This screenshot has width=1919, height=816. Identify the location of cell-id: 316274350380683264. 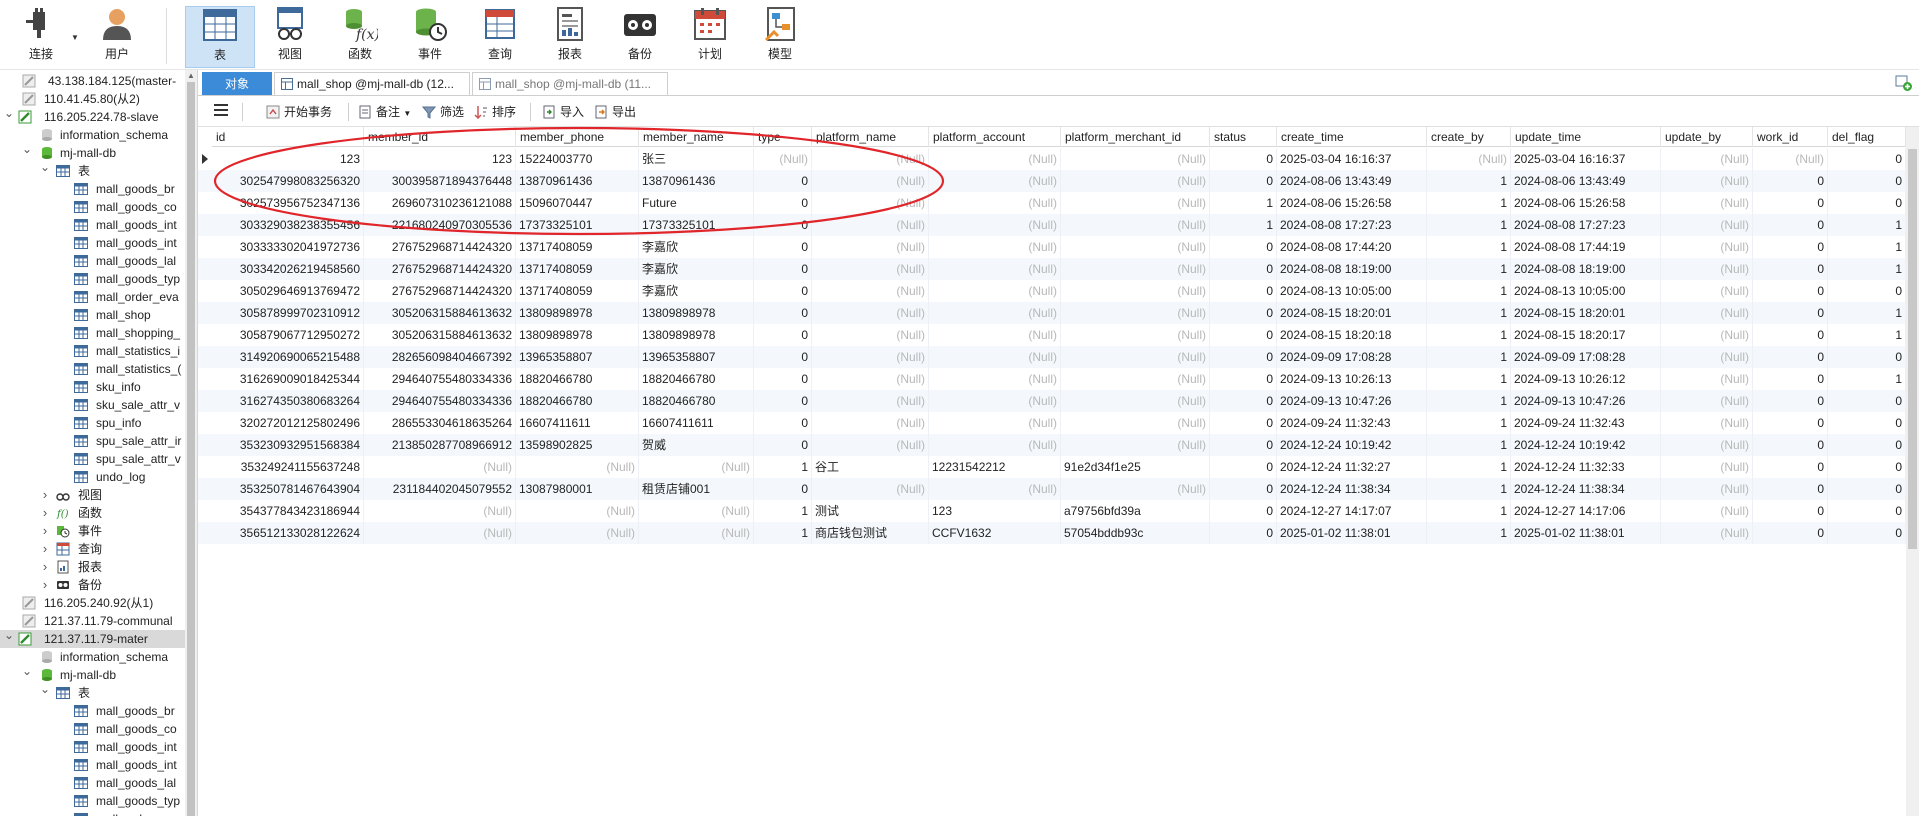
(288, 401).